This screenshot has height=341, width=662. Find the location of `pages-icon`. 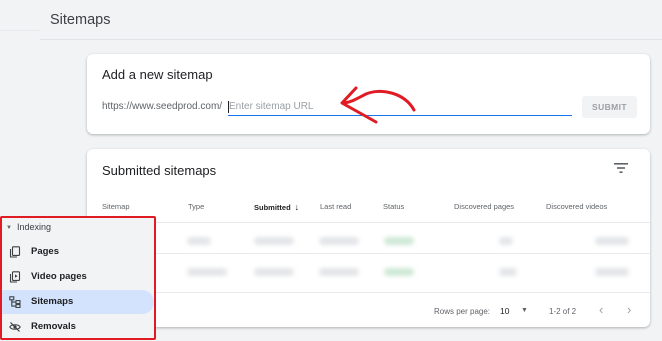

pages-icon is located at coordinates (15, 252).